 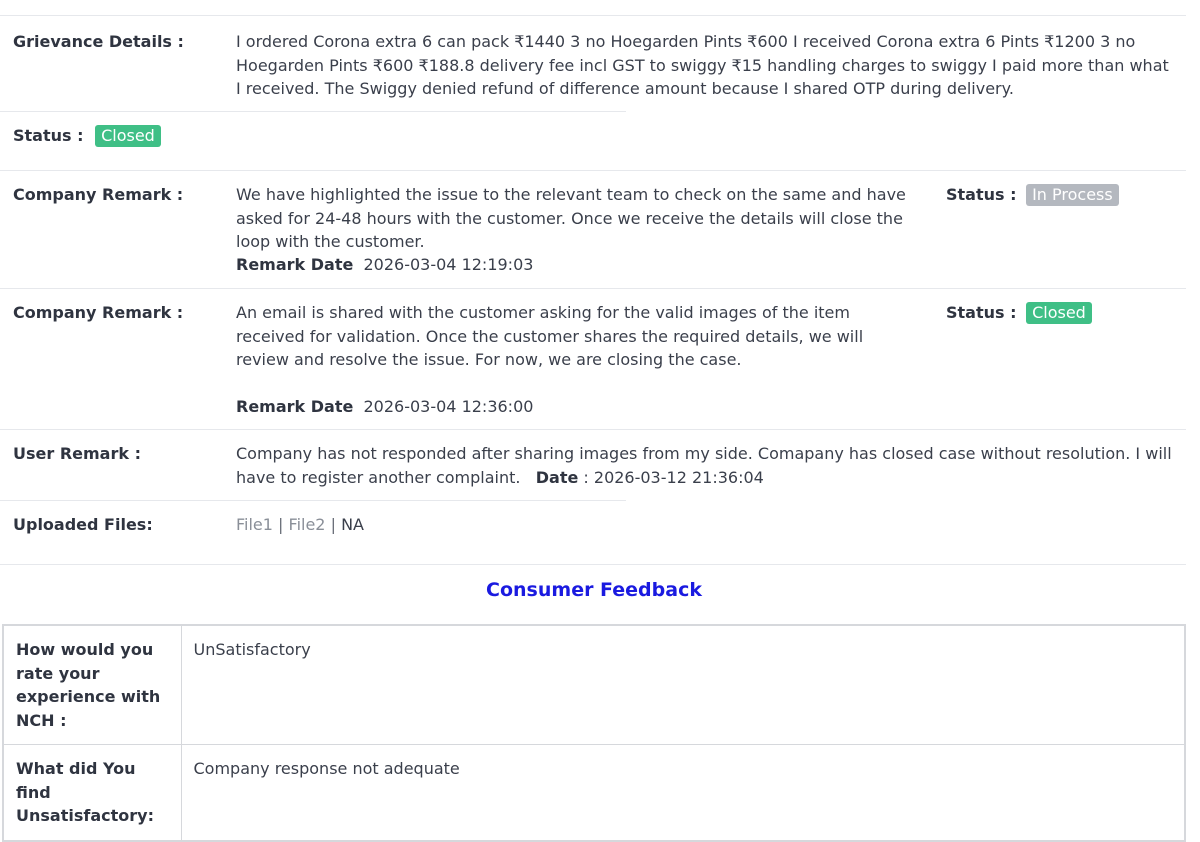 I want to click on consumer-feedback-title: Consumer Feedback, so click(x=594, y=590).